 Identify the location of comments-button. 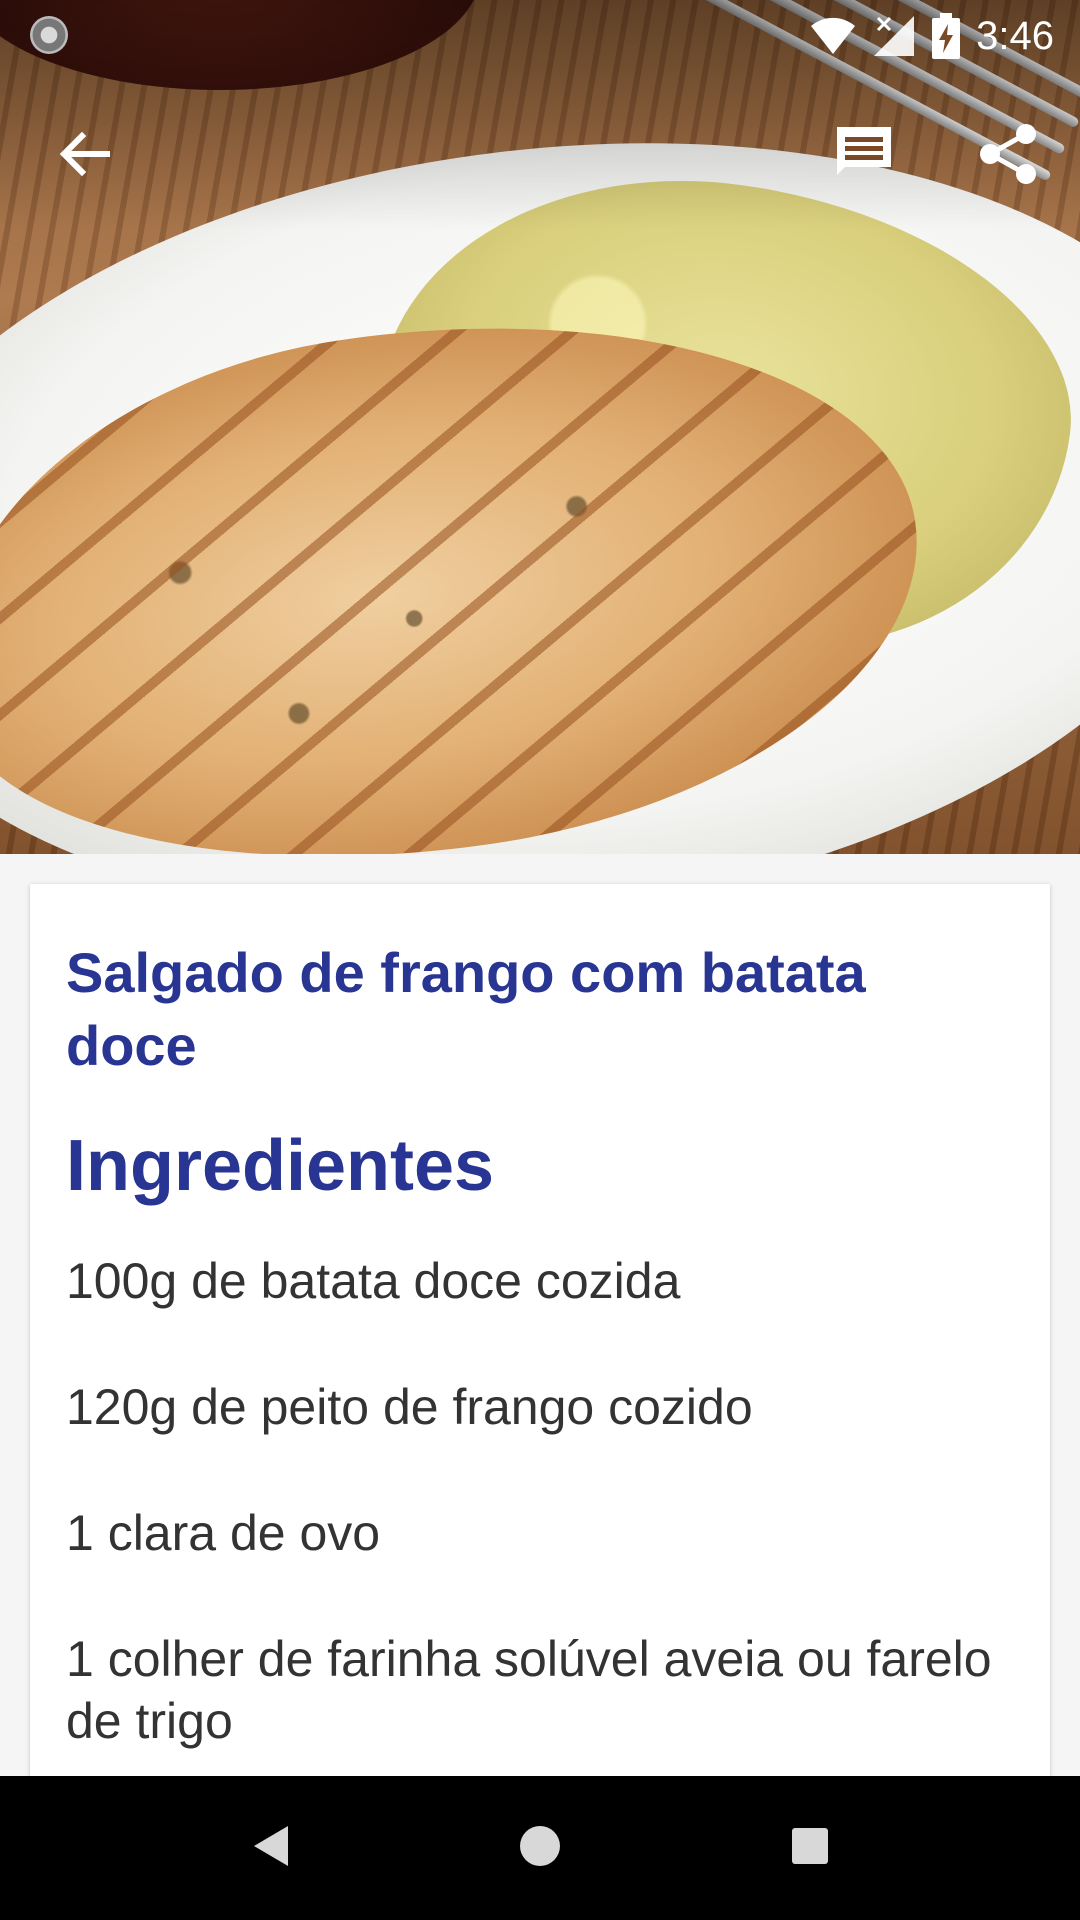
(864, 156).